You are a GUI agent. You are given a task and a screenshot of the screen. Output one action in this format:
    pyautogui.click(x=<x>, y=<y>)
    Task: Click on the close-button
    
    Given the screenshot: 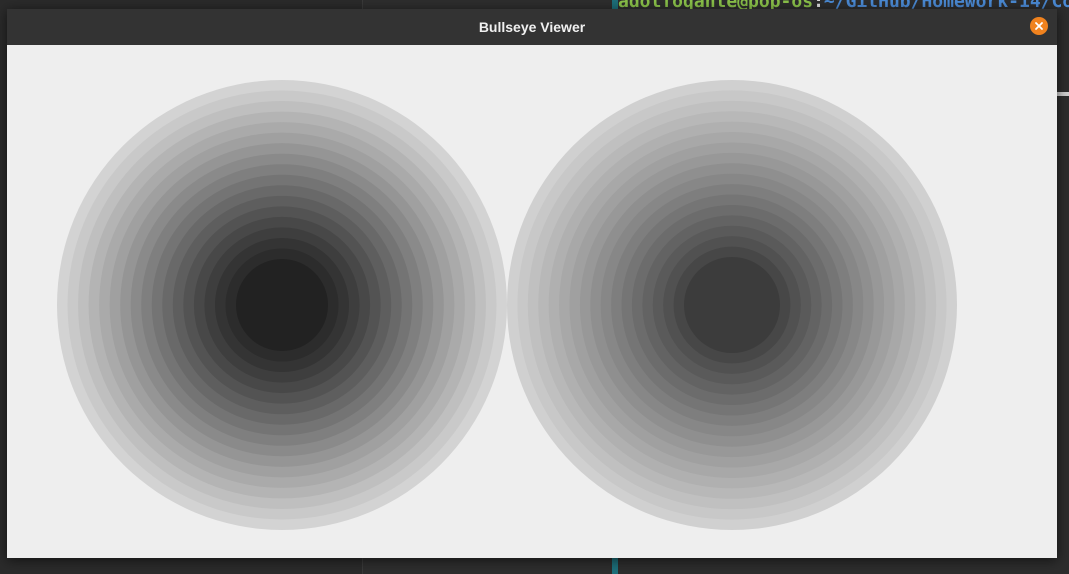 What is the action you would take?
    pyautogui.click(x=1039, y=26)
    